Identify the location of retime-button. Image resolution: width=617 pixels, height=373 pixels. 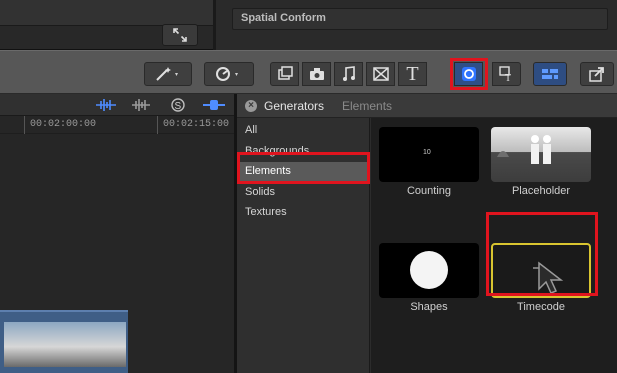
(229, 74).